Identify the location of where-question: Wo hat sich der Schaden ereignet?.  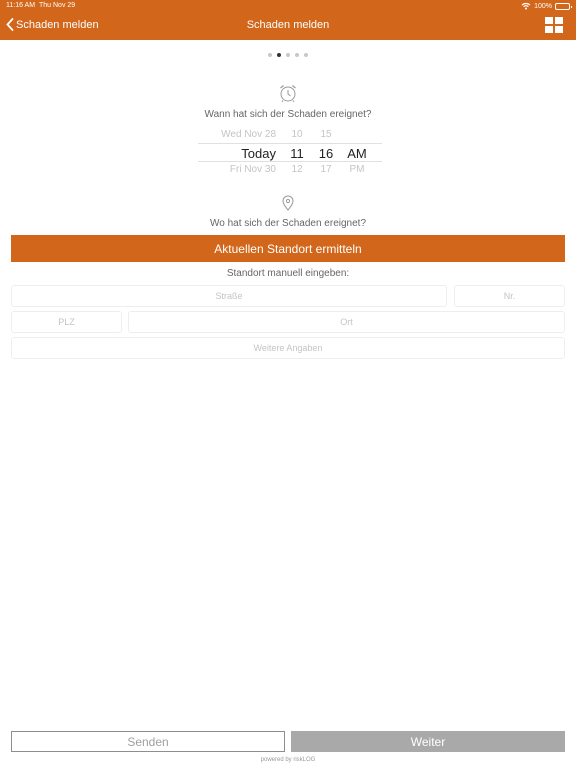
(288, 223).